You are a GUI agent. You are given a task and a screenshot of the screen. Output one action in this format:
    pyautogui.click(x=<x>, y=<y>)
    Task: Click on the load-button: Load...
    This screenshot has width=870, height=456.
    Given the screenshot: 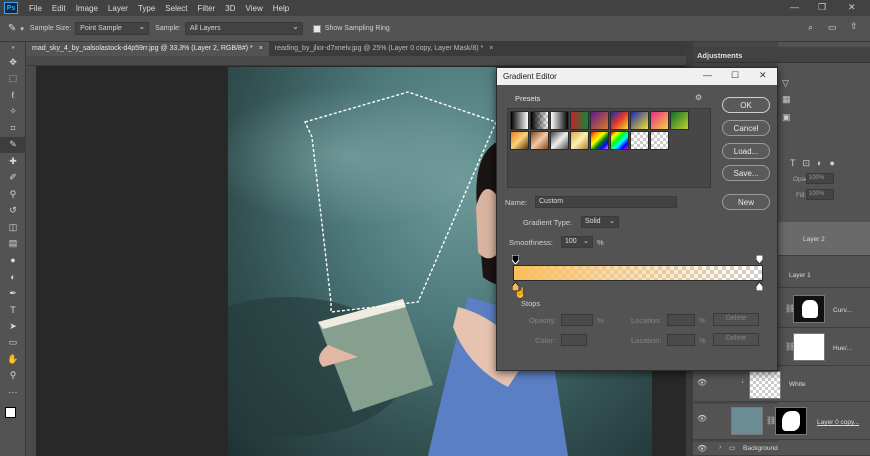 What is the action you would take?
    pyautogui.click(x=746, y=151)
    